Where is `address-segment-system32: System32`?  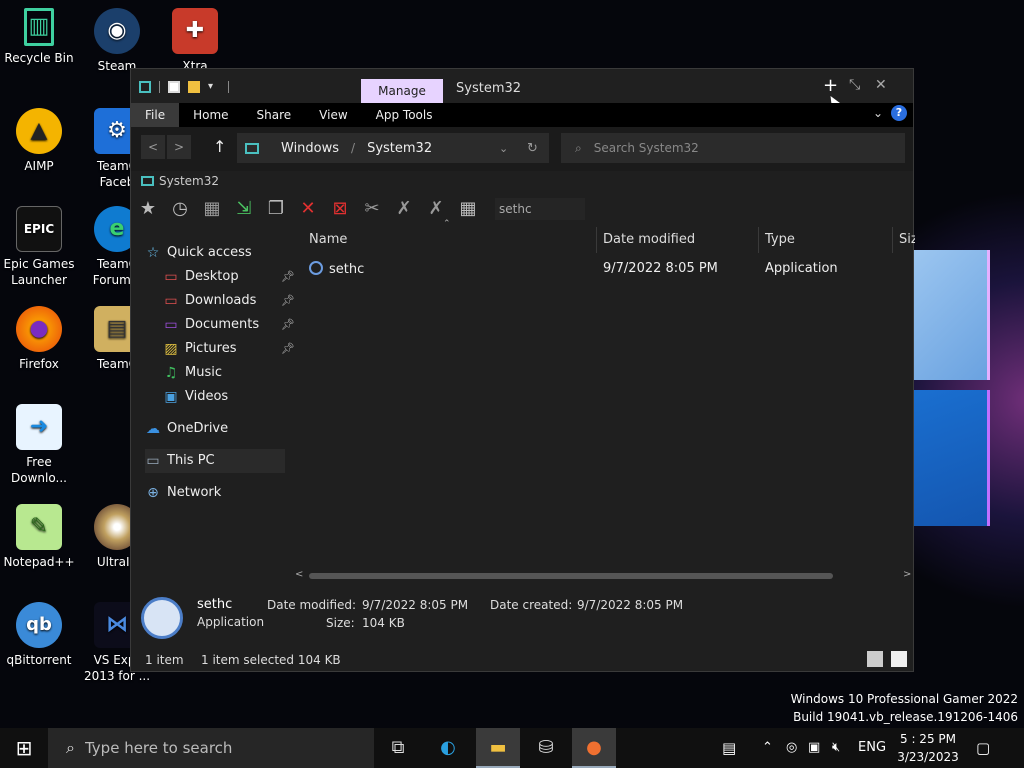 address-segment-system32: System32 is located at coordinates (399, 148).